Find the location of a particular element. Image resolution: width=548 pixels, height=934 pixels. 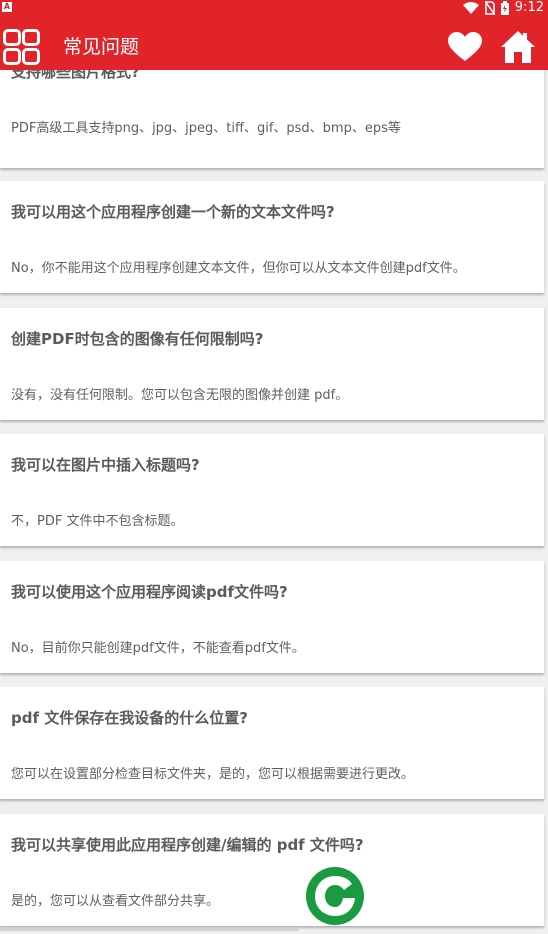

battery-icon is located at coordinates (504, 8).